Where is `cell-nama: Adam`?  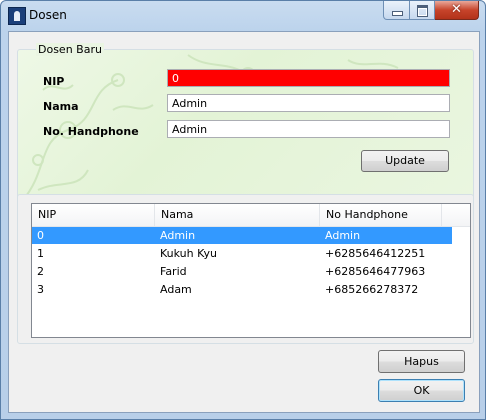
cell-nama: Adam is located at coordinates (176, 289).